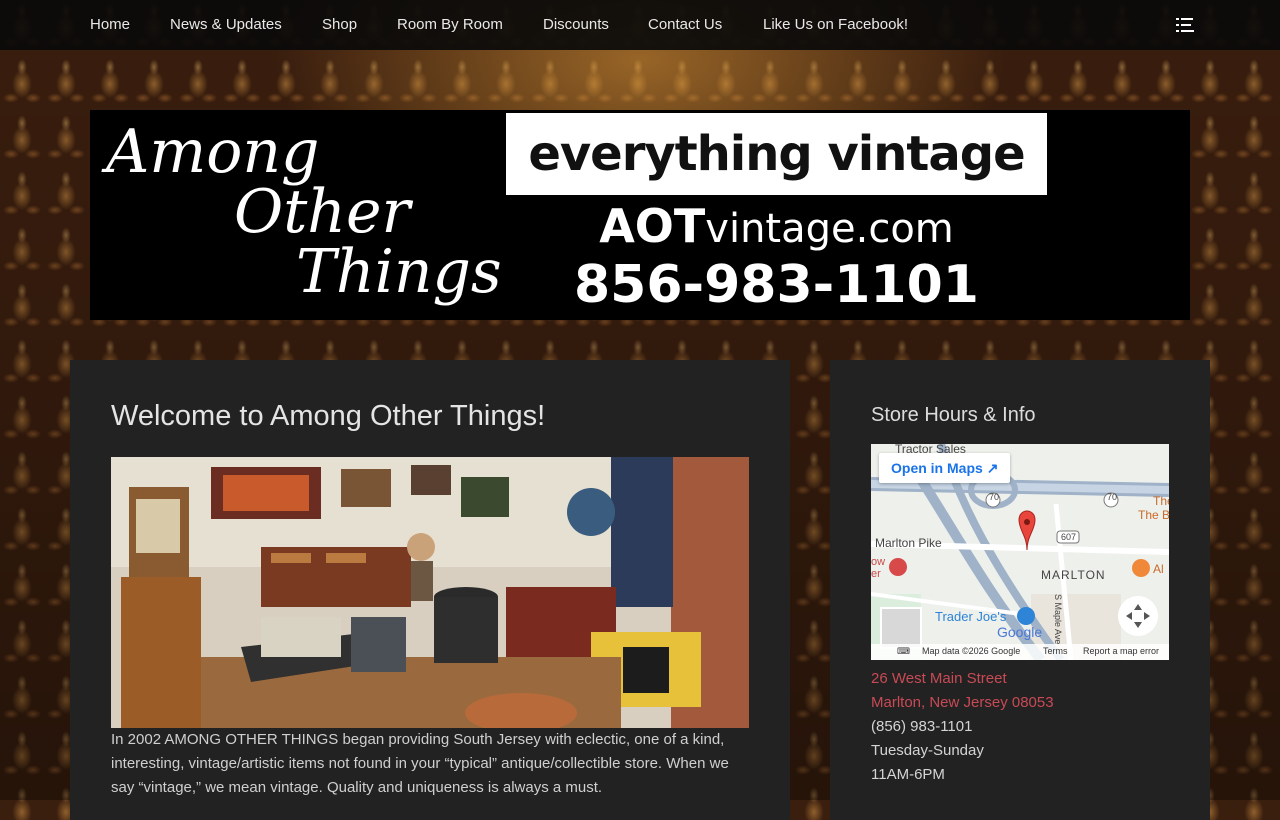 The image size is (1280, 820). Describe the element at coordinates (971, 651) in the screenshot. I see `map-data-attribution: Map data ©2026 Google` at that location.